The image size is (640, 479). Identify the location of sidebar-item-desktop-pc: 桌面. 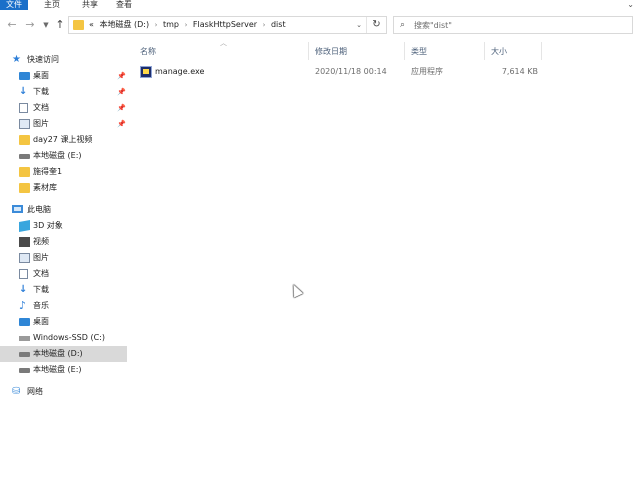
(63, 322).